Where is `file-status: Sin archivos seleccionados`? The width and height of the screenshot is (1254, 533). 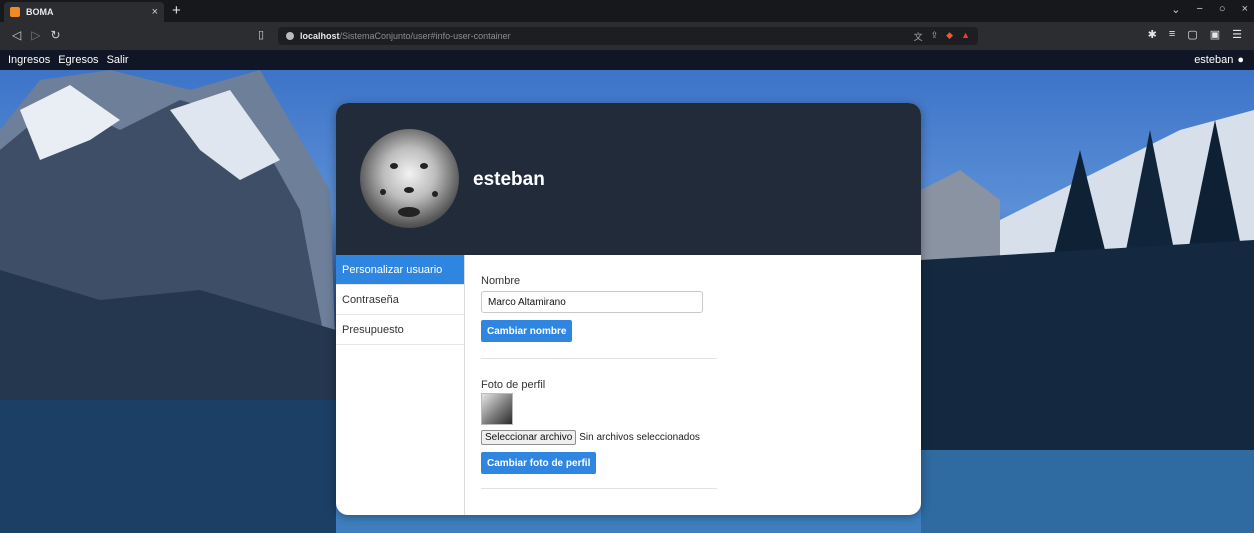
file-status: Sin archivos seleccionados is located at coordinates (639, 437).